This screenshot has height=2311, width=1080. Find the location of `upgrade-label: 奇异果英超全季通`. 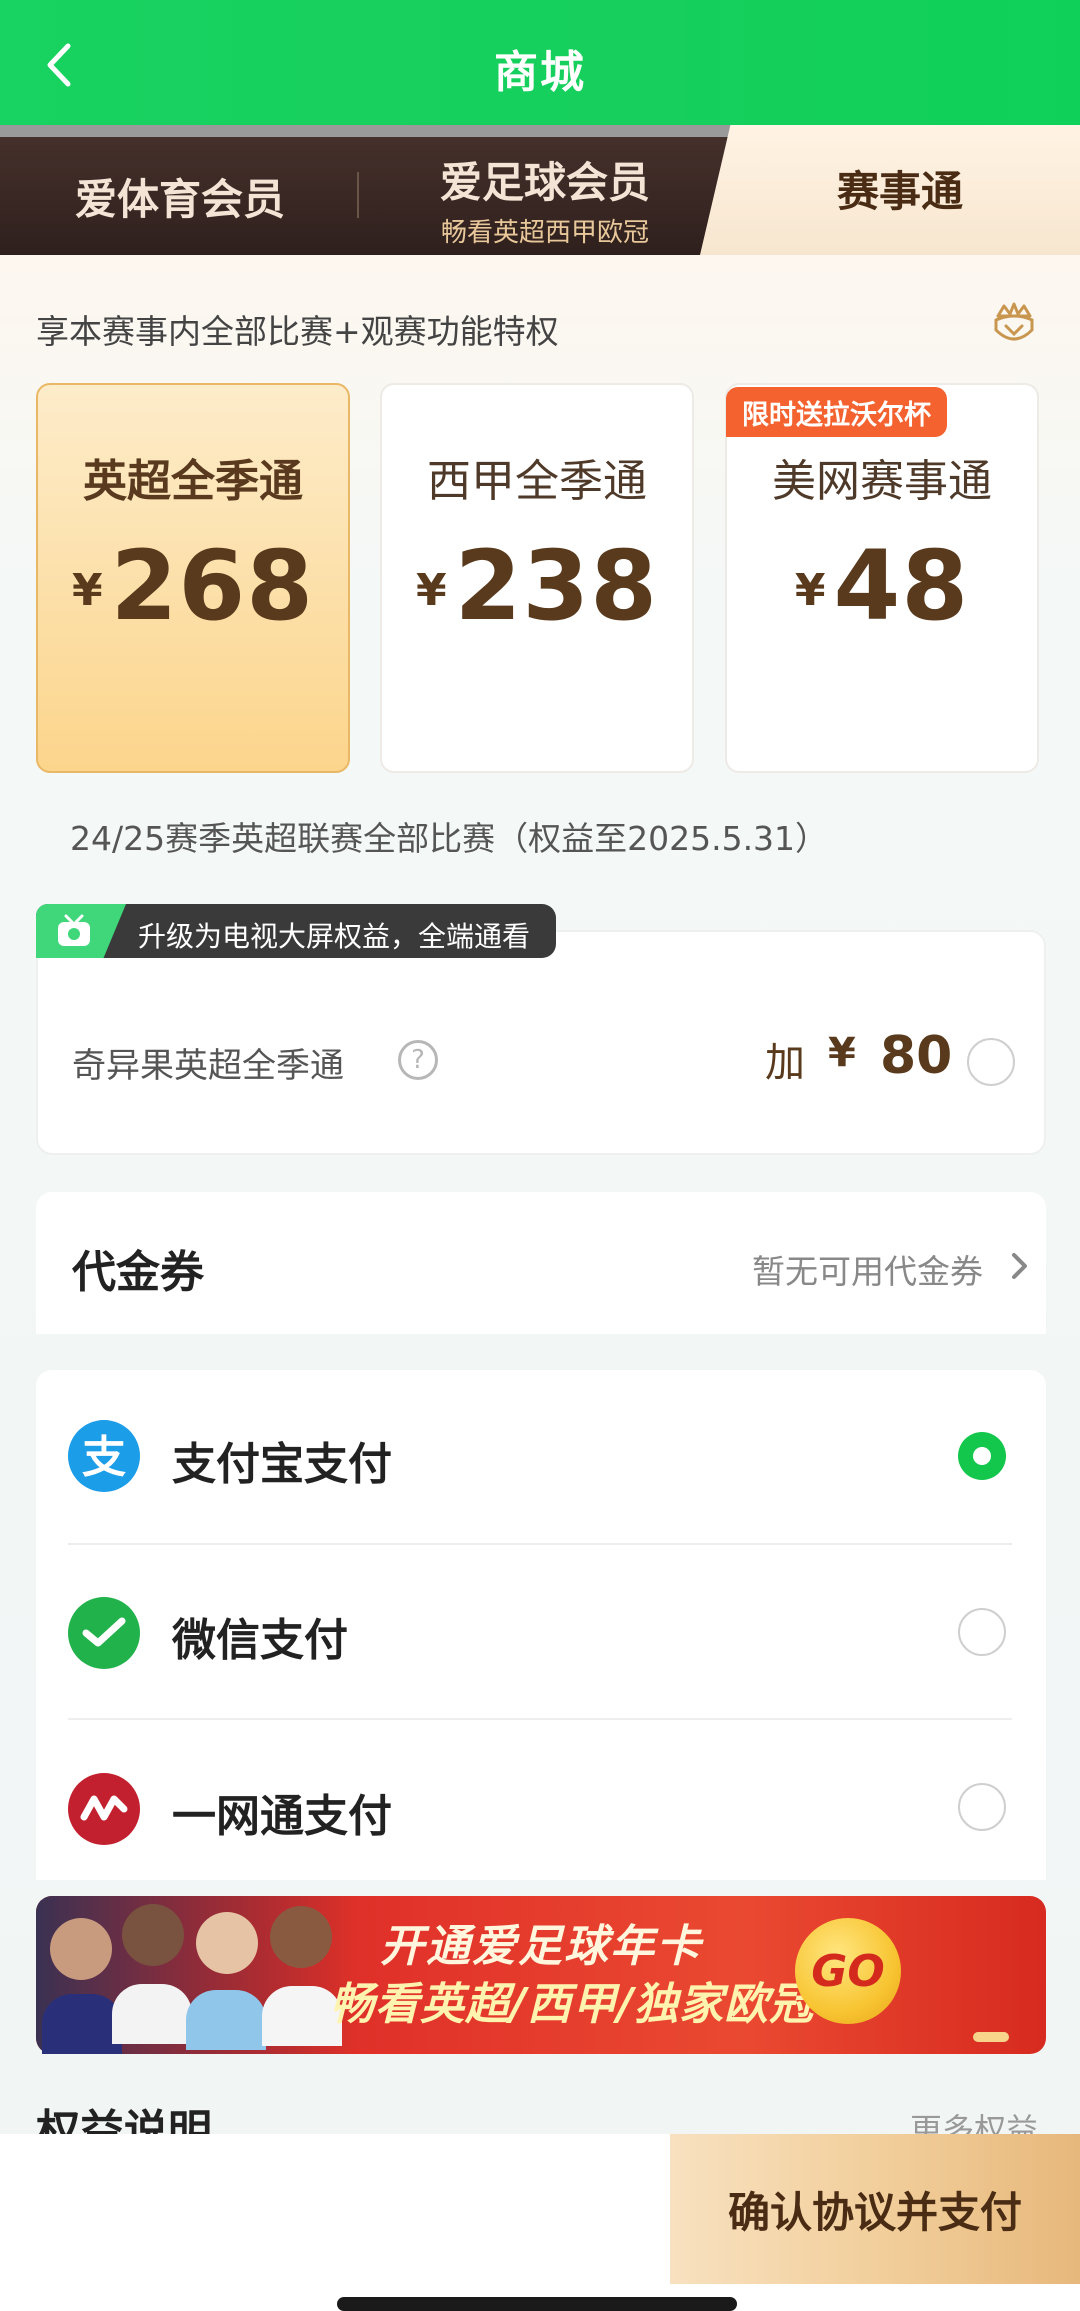

upgrade-label: 奇异果英超全季通 is located at coordinates (208, 1066).